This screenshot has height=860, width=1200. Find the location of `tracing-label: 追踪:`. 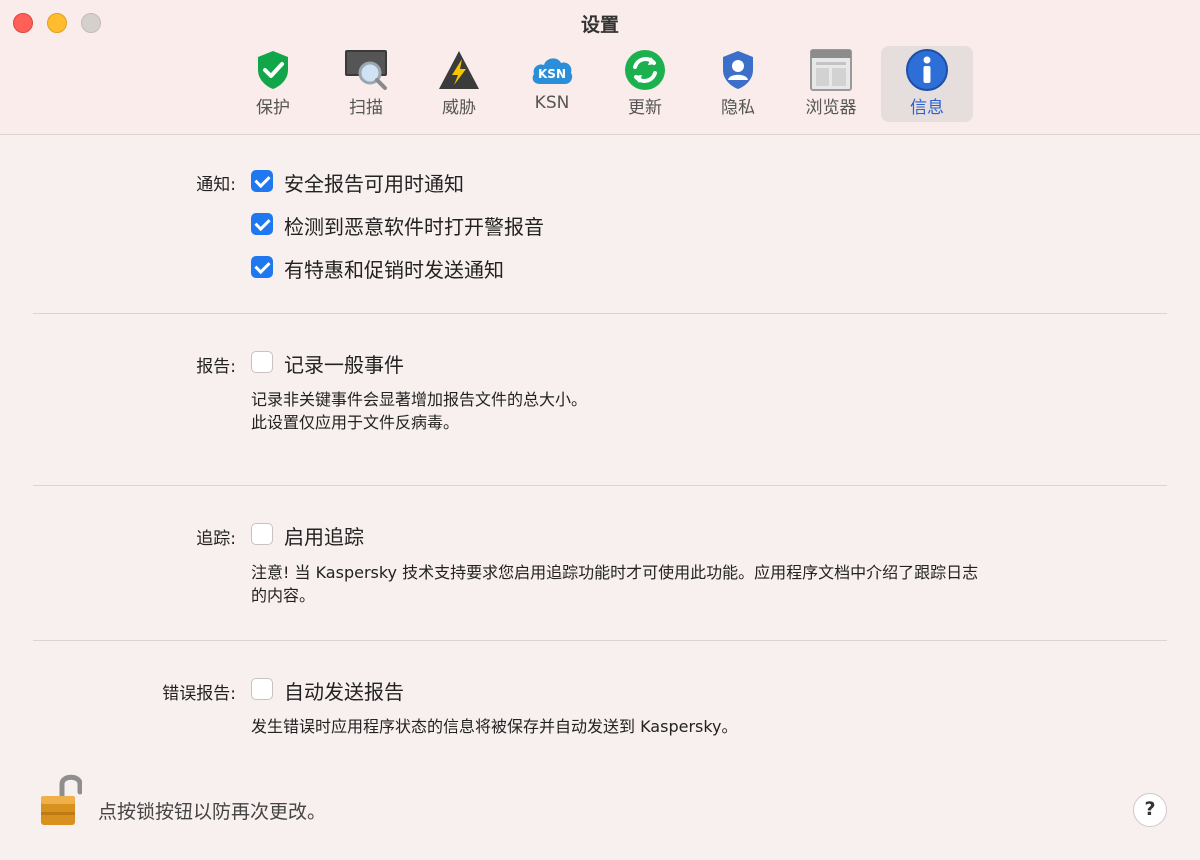

tracing-label: 追踪: is located at coordinates (216, 539).